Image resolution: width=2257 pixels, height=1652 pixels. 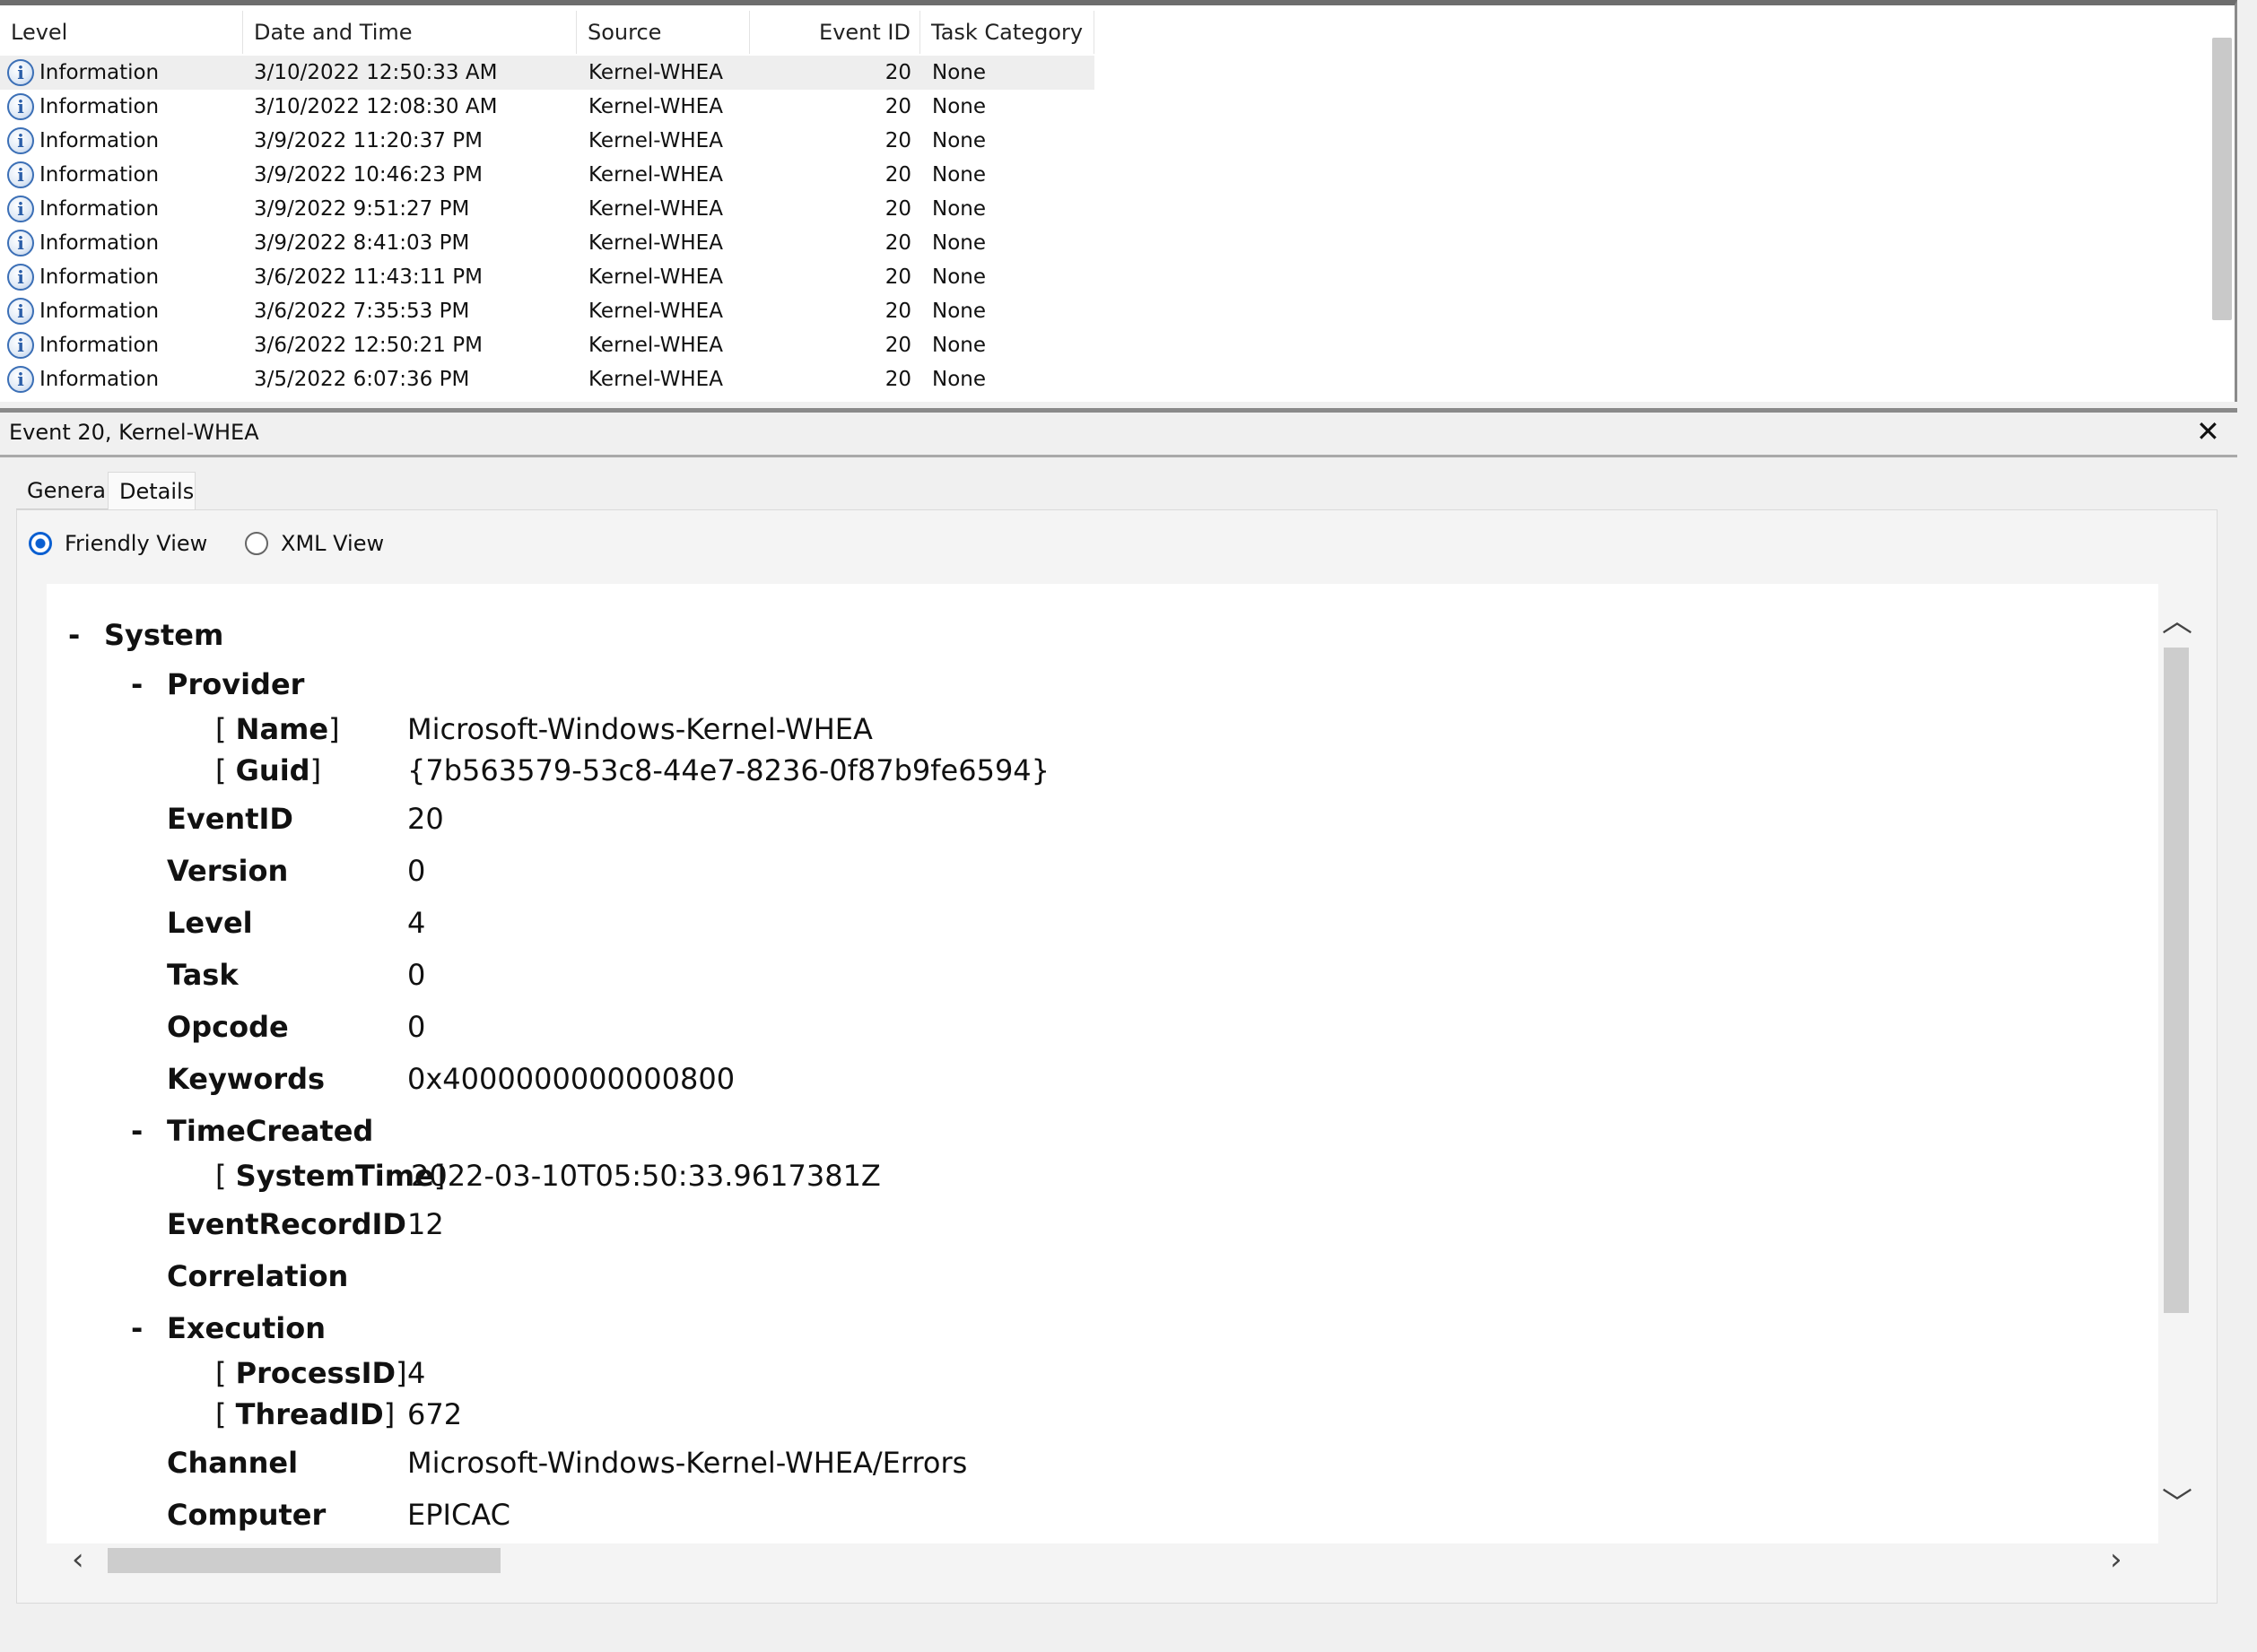 What do you see at coordinates (230, 819) in the screenshot?
I see `field-eventid-key: EventID` at bounding box center [230, 819].